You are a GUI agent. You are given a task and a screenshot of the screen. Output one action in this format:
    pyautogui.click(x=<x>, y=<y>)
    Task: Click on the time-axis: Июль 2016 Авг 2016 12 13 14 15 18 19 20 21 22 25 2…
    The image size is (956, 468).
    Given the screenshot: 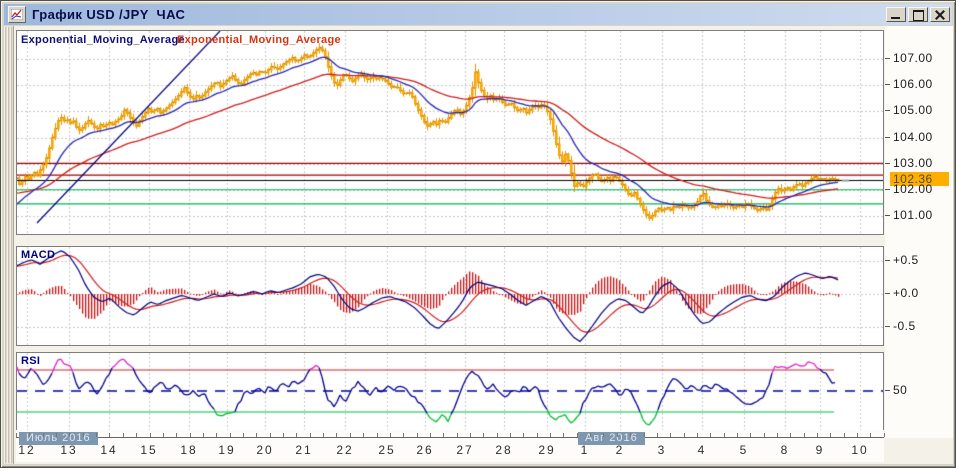 What is the action you would take?
    pyautogui.click(x=450, y=446)
    